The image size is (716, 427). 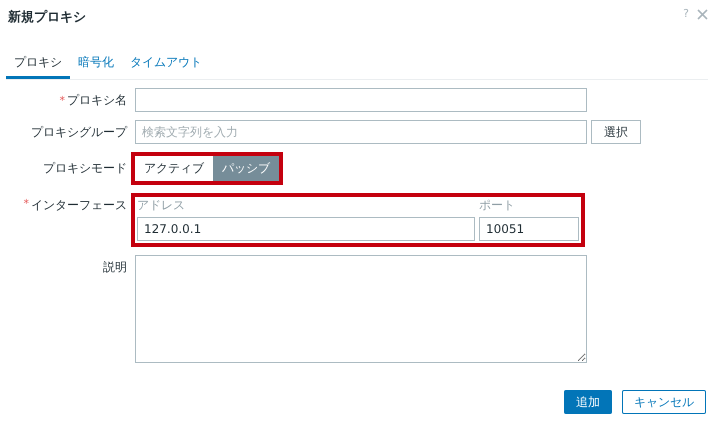 What do you see at coordinates (616, 132) in the screenshot?
I see `select-button: 選択` at bounding box center [616, 132].